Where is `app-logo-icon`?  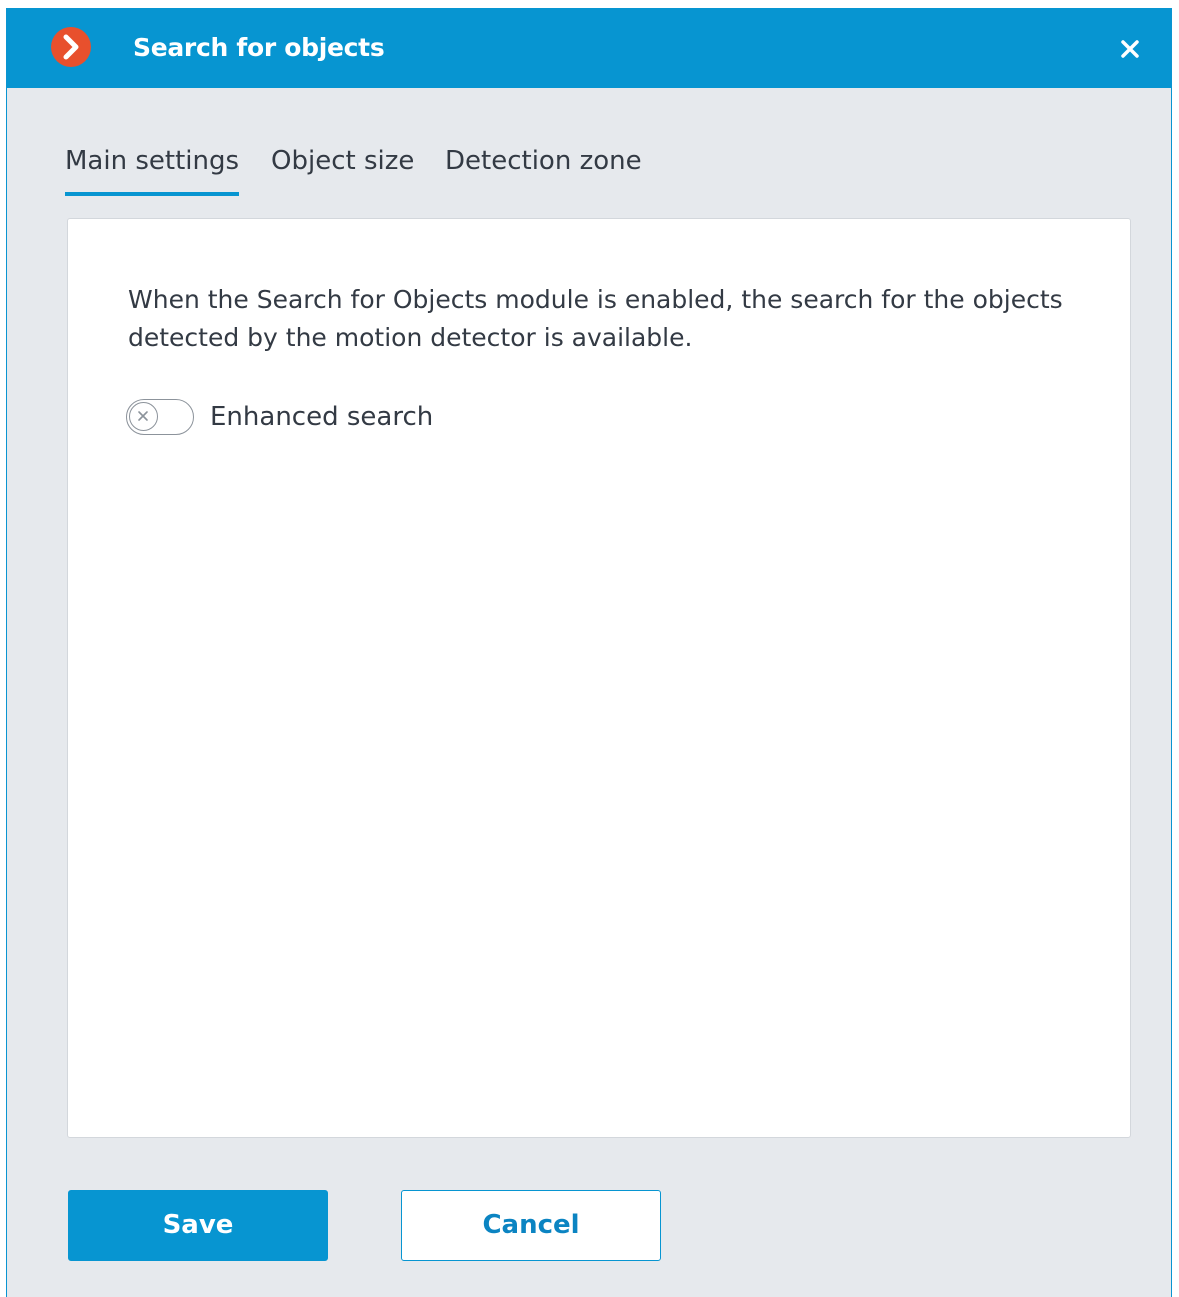 app-logo-icon is located at coordinates (71, 47).